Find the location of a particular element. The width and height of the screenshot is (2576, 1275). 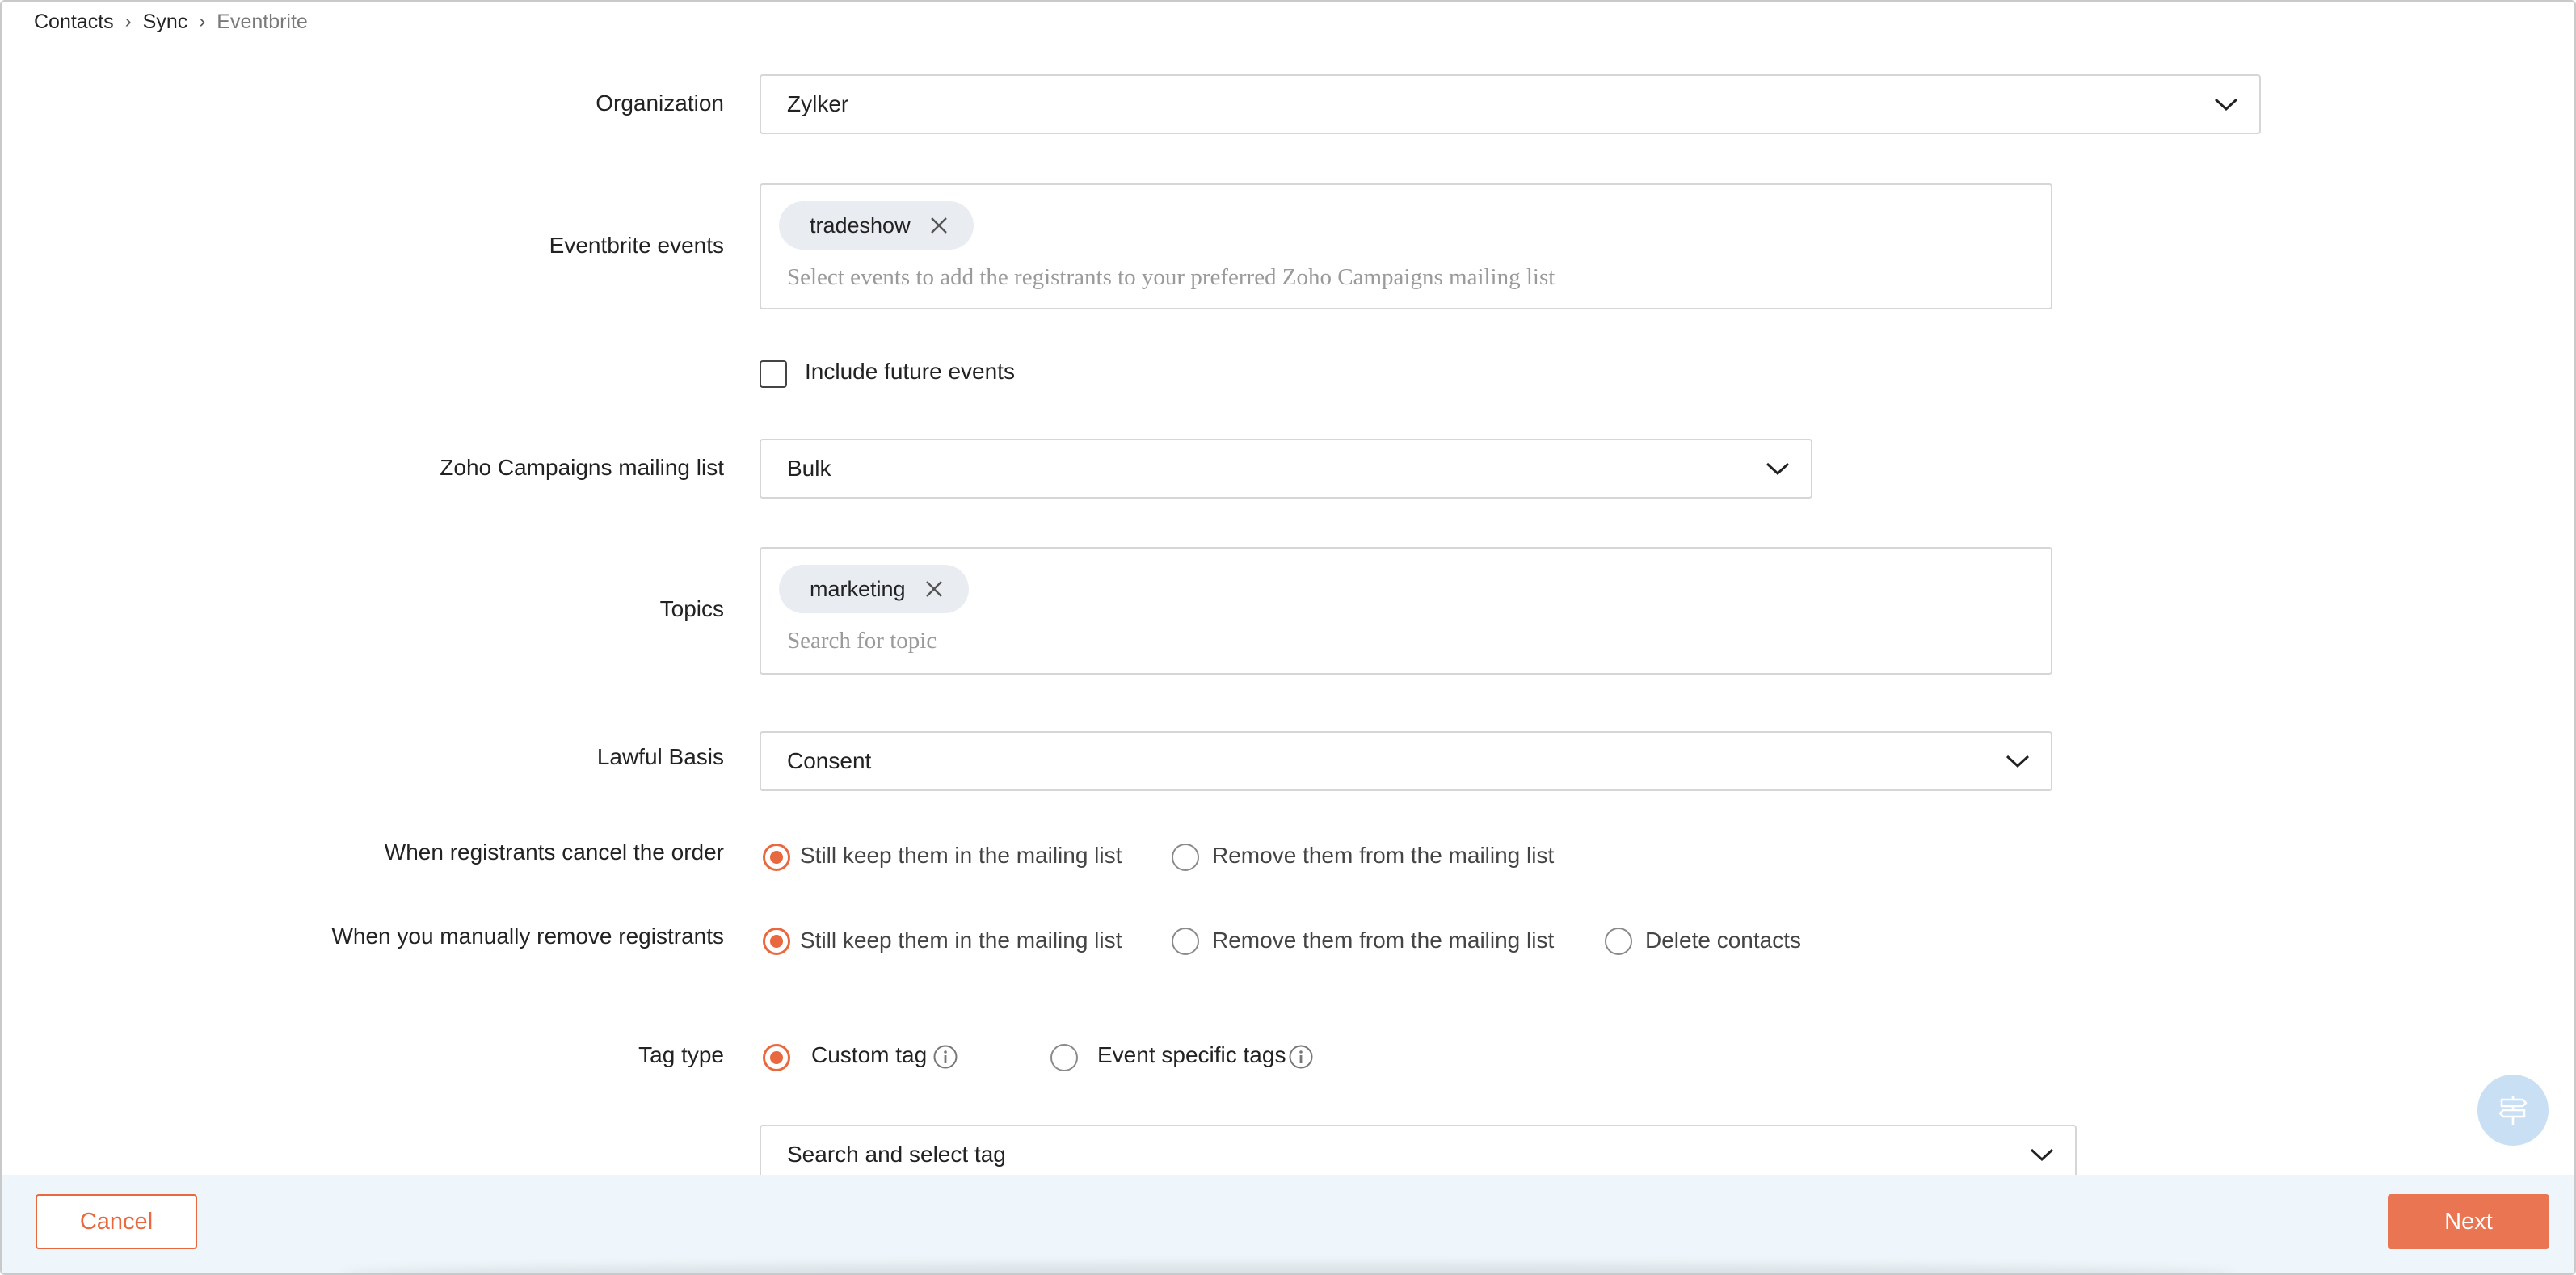

tag-type-label: Tag type is located at coordinates (681, 1054).